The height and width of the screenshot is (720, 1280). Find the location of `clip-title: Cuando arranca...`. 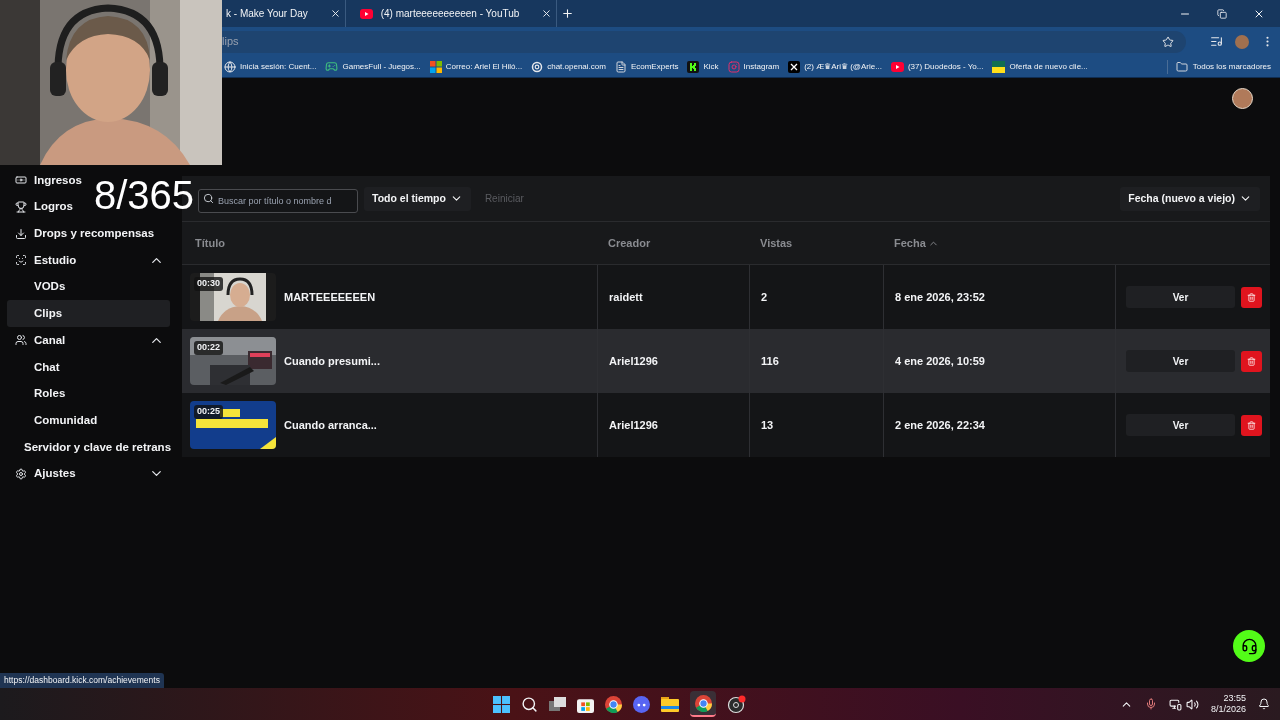

clip-title: Cuando arranca... is located at coordinates (330, 425).